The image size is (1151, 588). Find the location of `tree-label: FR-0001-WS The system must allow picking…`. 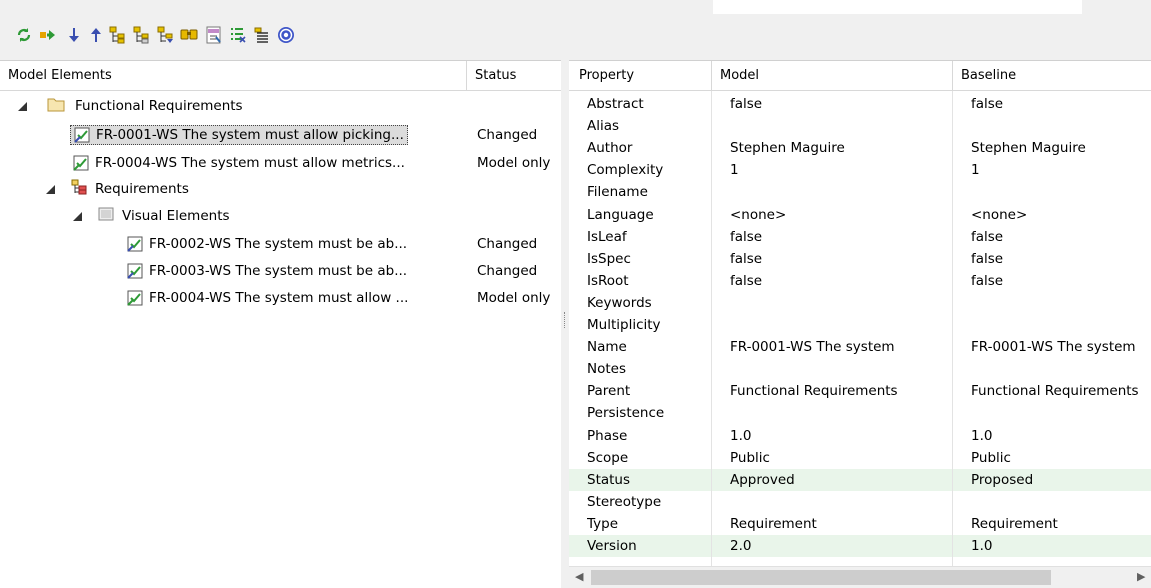

tree-label: FR-0001-WS The system must allow picking… is located at coordinates (250, 135).